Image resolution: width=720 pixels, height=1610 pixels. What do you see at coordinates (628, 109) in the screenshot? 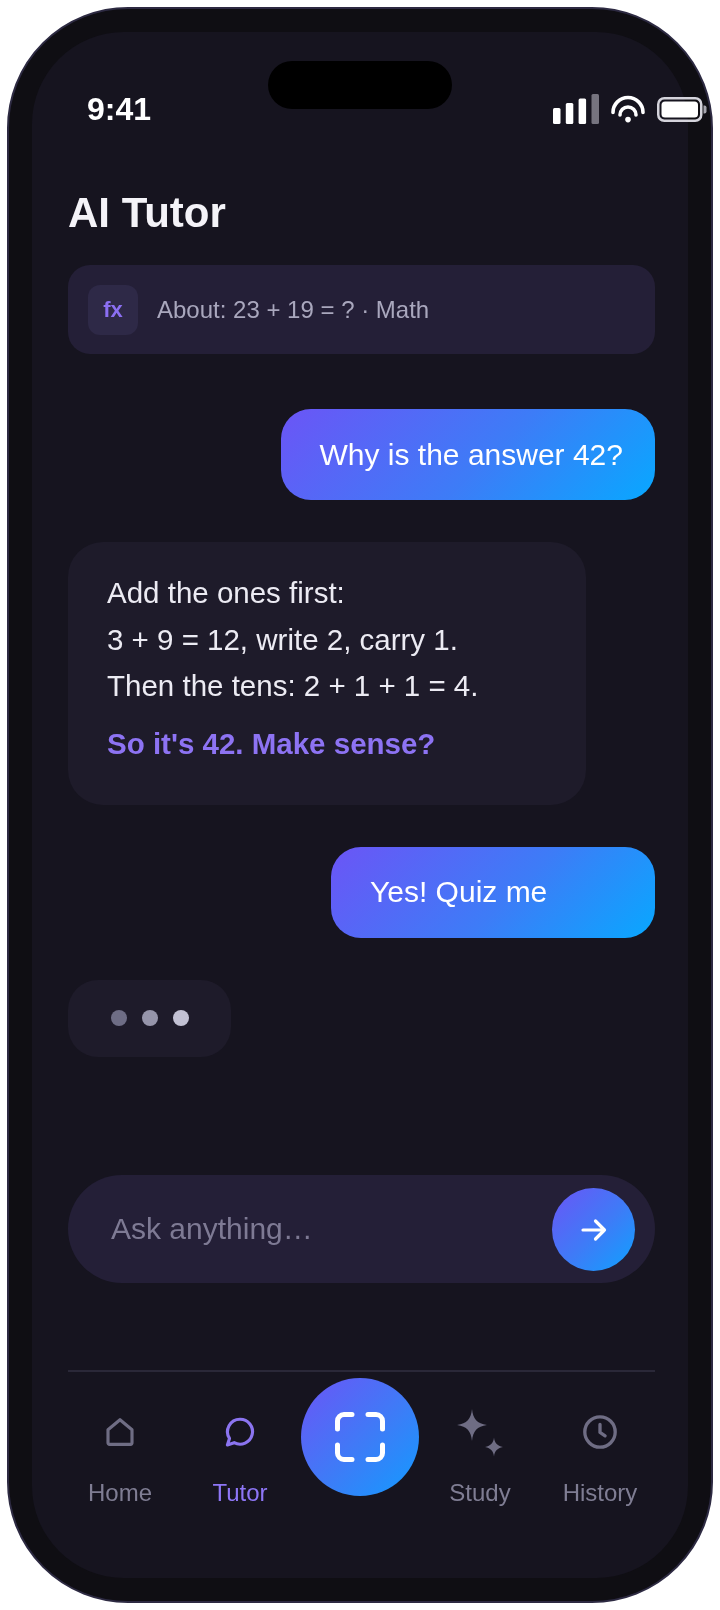
I see `wifi-icon` at bounding box center [628, 109].